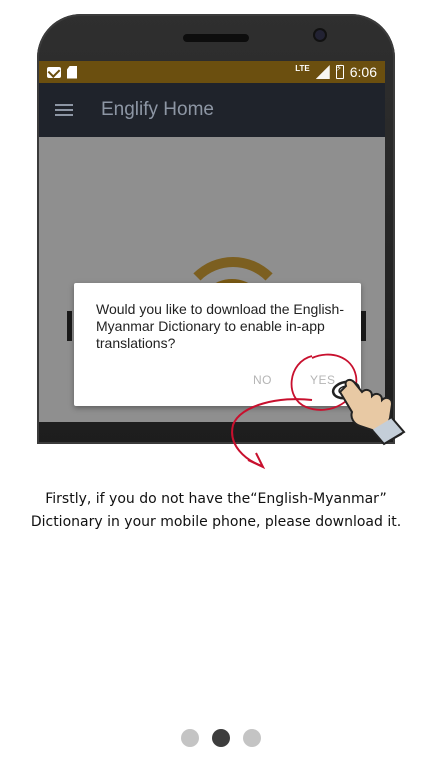 This screenshot has width=432, height=768. I want to click on app-bar: Englify Home, so click(212, 110).